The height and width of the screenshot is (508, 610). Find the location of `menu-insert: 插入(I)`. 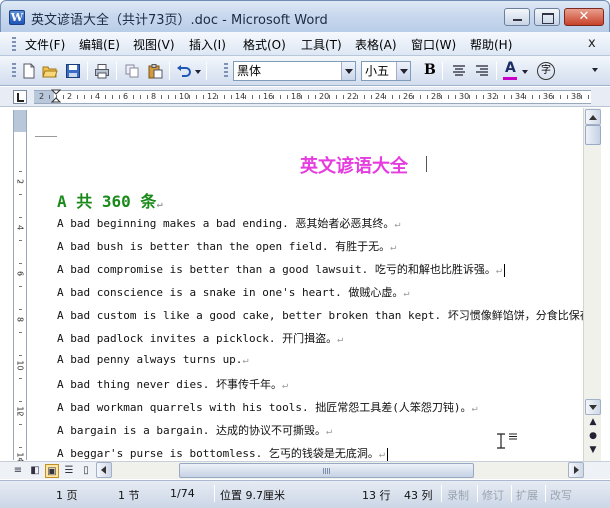

menu-insert: 插入(I) is located at coordinates (207, 44).